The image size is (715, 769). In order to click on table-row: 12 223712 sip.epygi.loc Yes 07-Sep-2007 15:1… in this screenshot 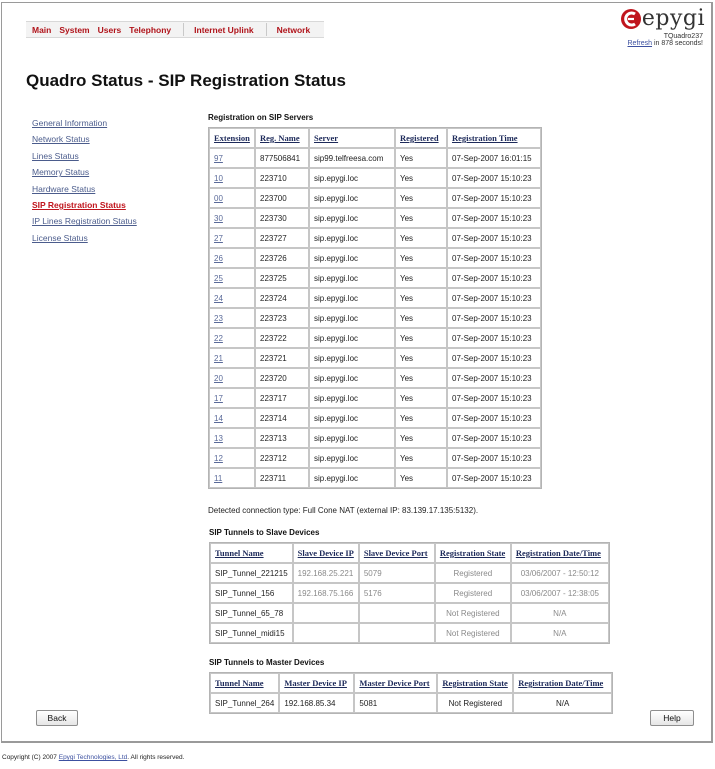, I will do `click(375, 458)`.